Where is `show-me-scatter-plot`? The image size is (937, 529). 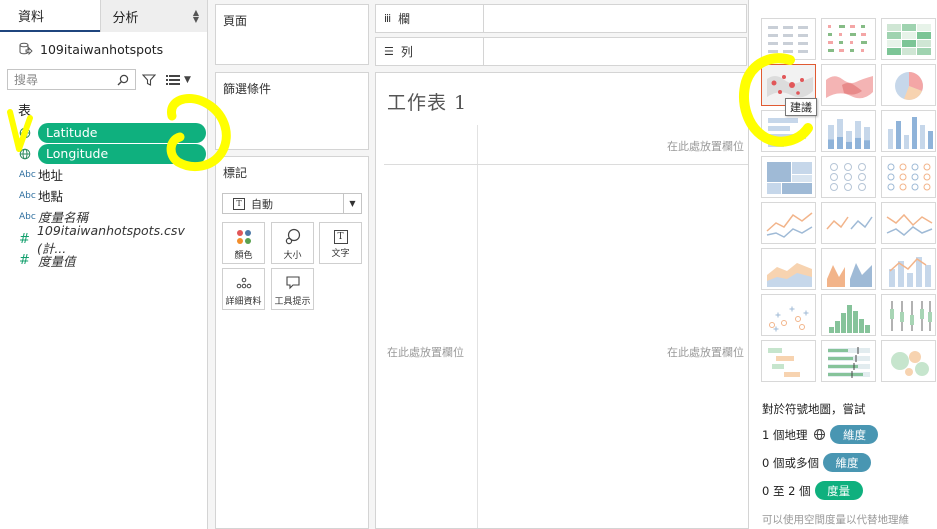
show-me-scatter-plot is located at coordinates (788, 315).